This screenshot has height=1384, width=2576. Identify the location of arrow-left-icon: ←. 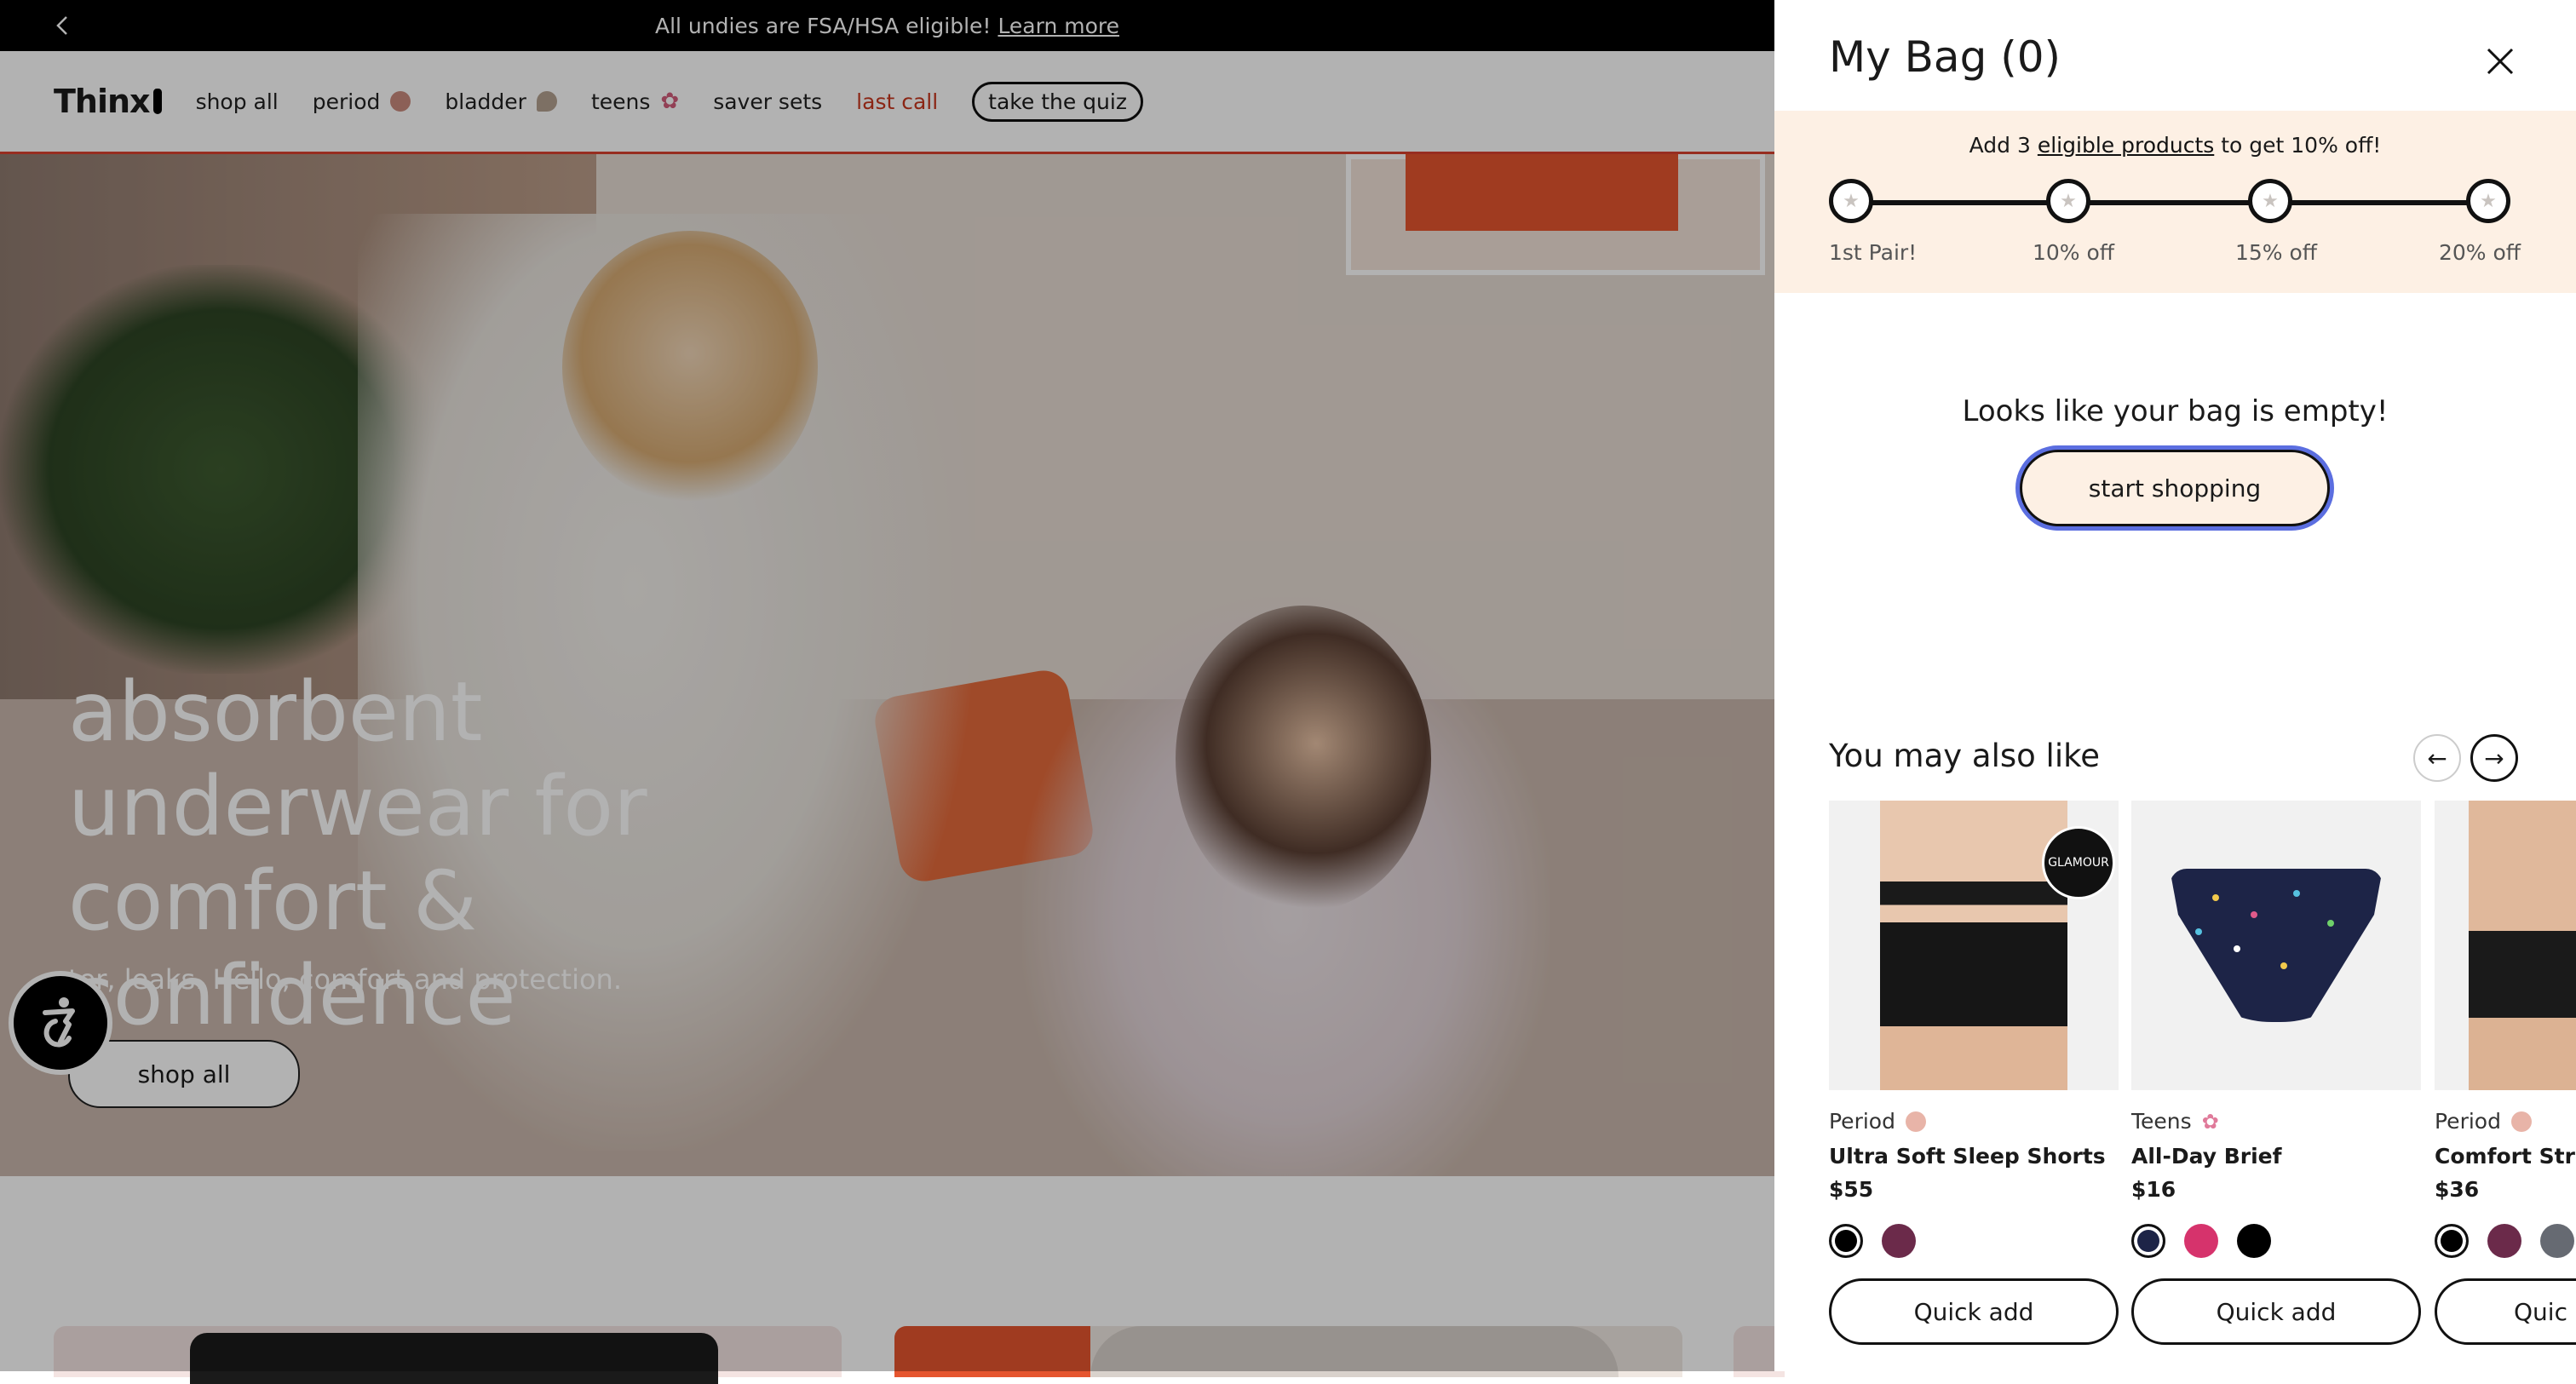
(2437, 758).